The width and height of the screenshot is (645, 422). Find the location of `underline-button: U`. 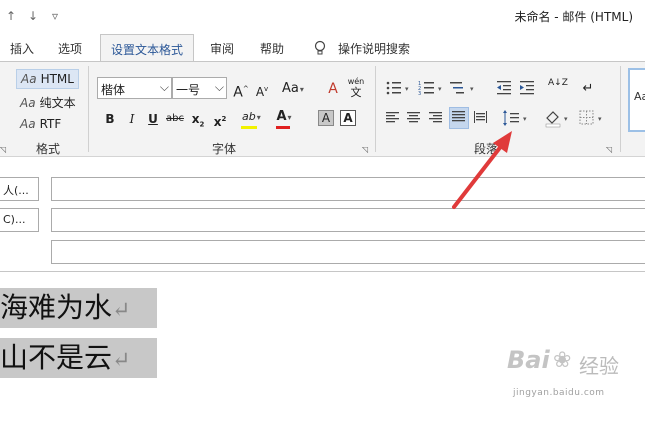

underline-button: U is located at coordinates (153, 119).